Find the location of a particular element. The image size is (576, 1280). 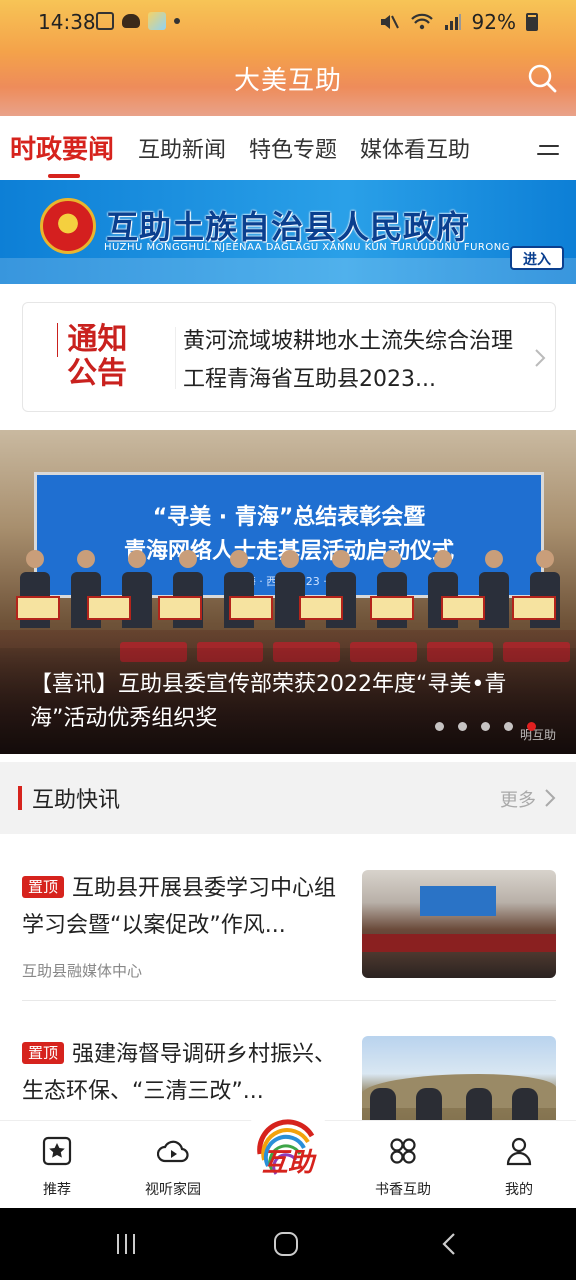

news-thumbnail is located at coordinates (459, 924).